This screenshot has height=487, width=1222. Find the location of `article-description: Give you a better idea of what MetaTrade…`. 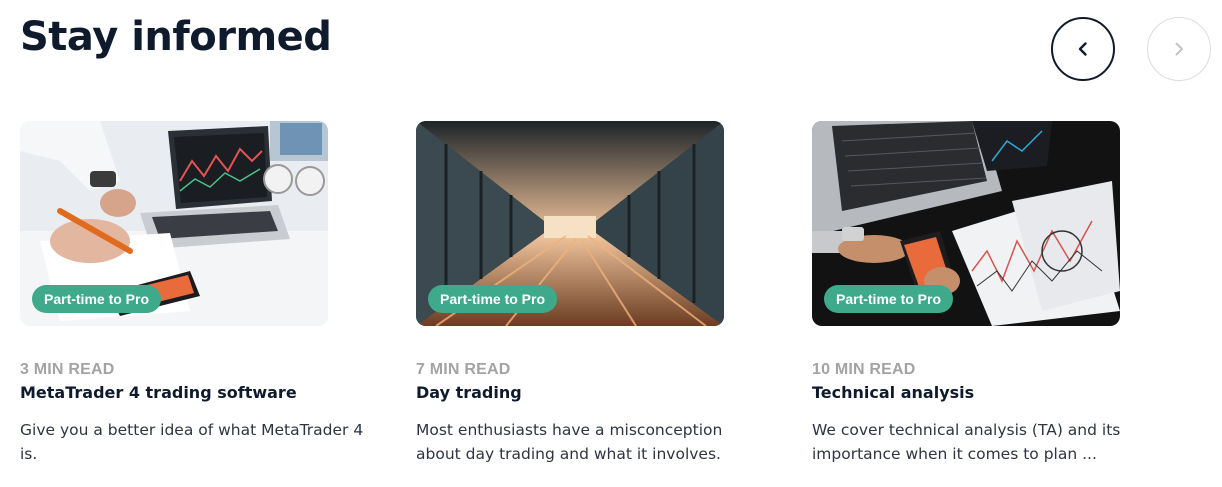

article-description: Give you a better idea of what MetaTrade… is located at coordinates (192, 442).